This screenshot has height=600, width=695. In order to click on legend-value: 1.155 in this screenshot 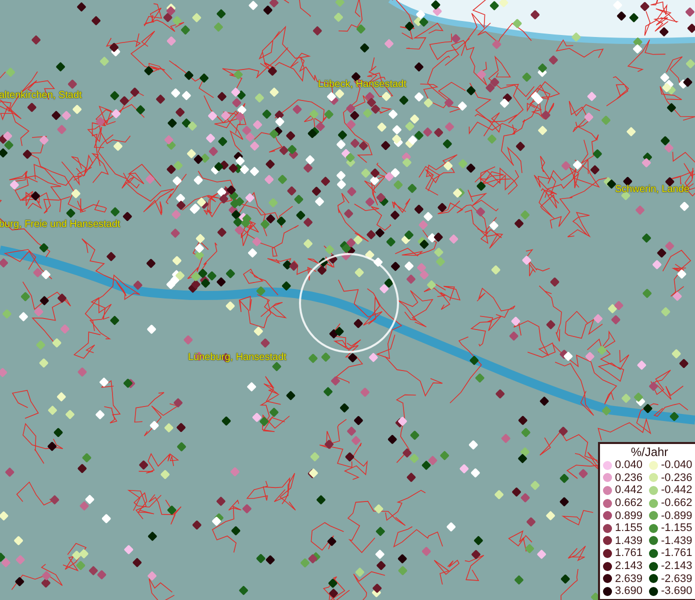, I will do `click(629, 528)`.